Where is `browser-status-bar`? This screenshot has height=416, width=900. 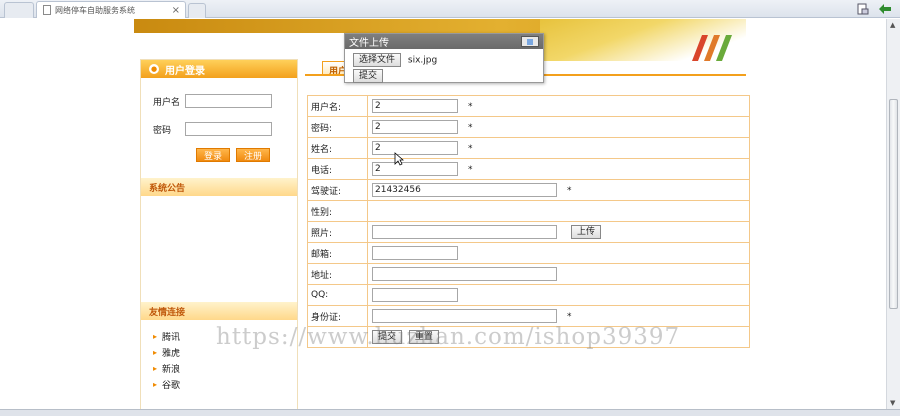
browser-status-bar is located at coordinates (450, 412).